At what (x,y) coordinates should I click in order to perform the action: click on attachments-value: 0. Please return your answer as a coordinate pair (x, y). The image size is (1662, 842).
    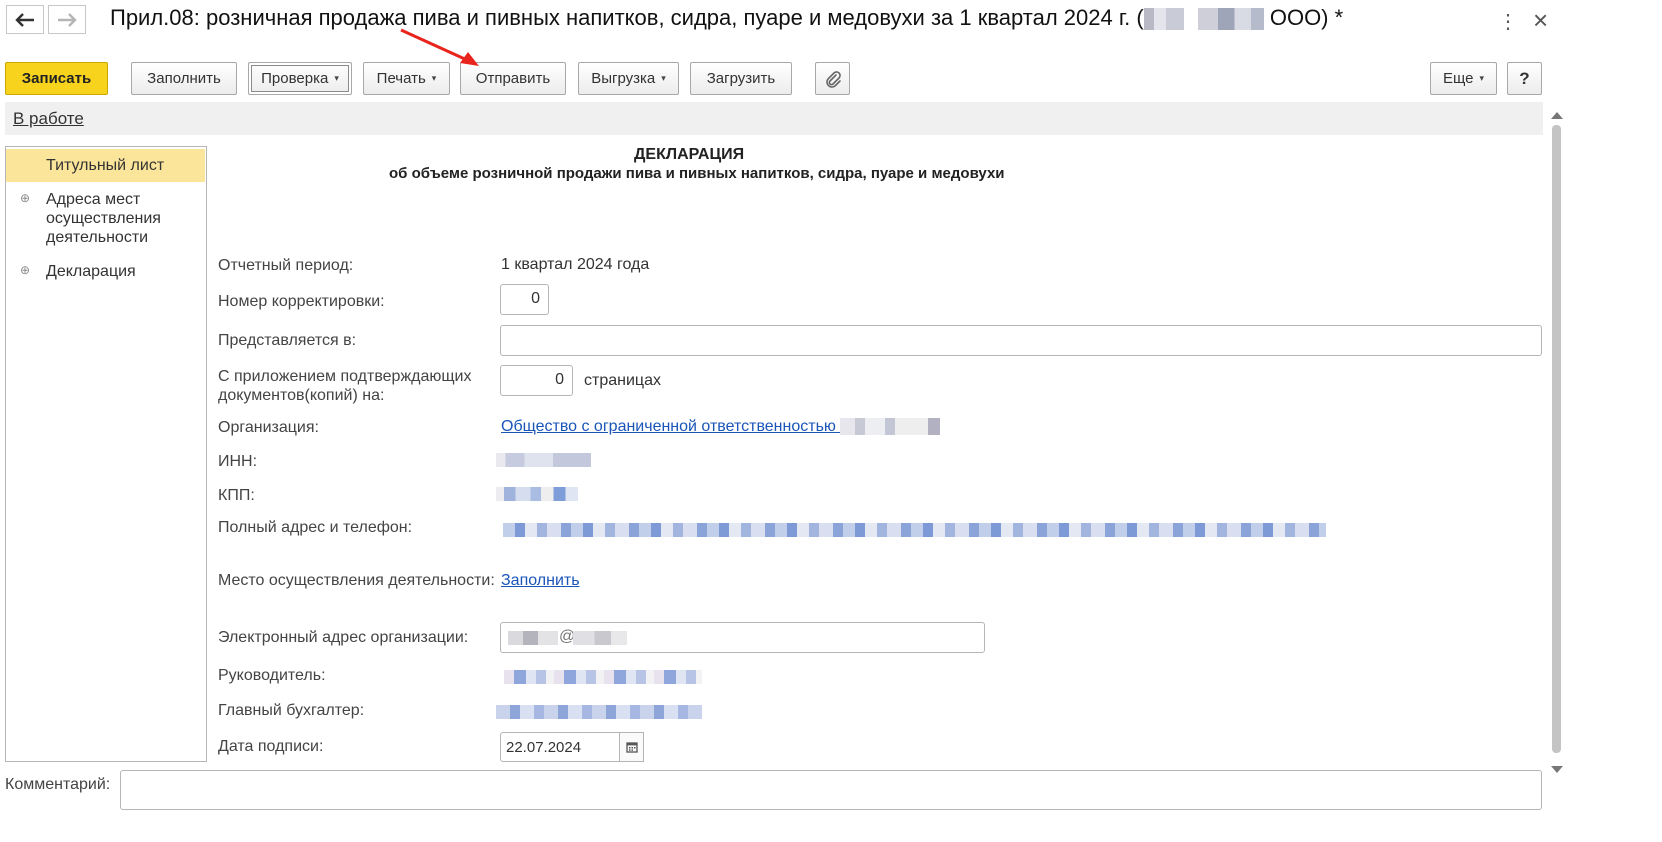
    Looking at the image, I should click on (559, 379).